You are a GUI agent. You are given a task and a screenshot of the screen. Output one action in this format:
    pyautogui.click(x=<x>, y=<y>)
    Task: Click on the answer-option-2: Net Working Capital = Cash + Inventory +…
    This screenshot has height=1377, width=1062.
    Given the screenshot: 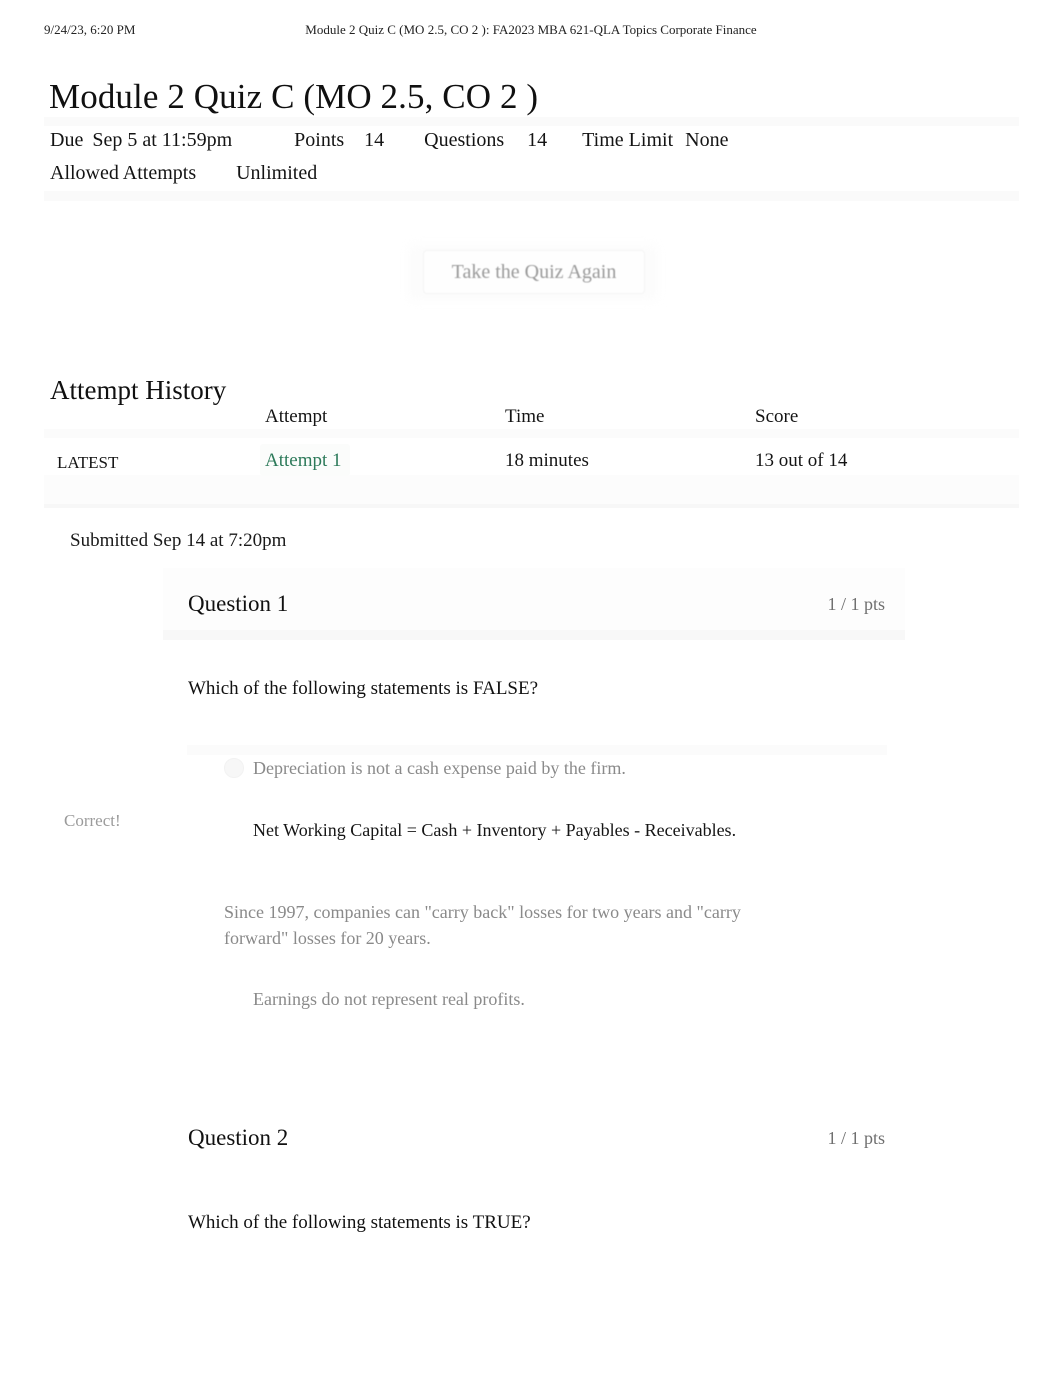 What is the action you would take?
    pyautogui.click(x=553, y=830)
    